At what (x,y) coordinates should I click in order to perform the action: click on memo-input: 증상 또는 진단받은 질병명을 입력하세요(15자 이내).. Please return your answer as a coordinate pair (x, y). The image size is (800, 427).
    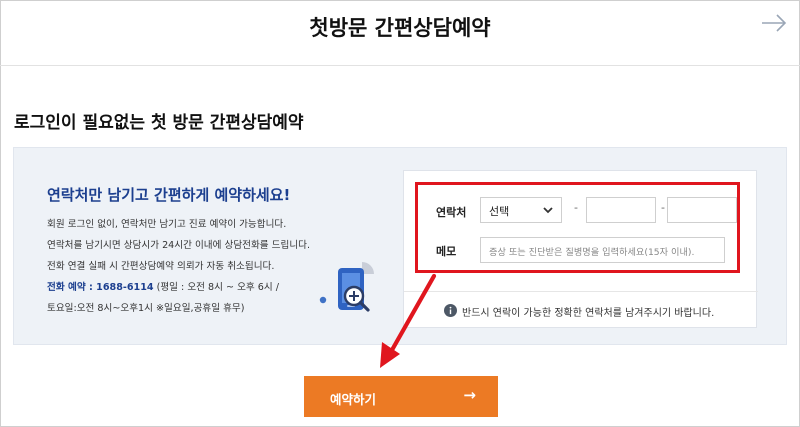
    Looking at the image, I should click on (602, 250).